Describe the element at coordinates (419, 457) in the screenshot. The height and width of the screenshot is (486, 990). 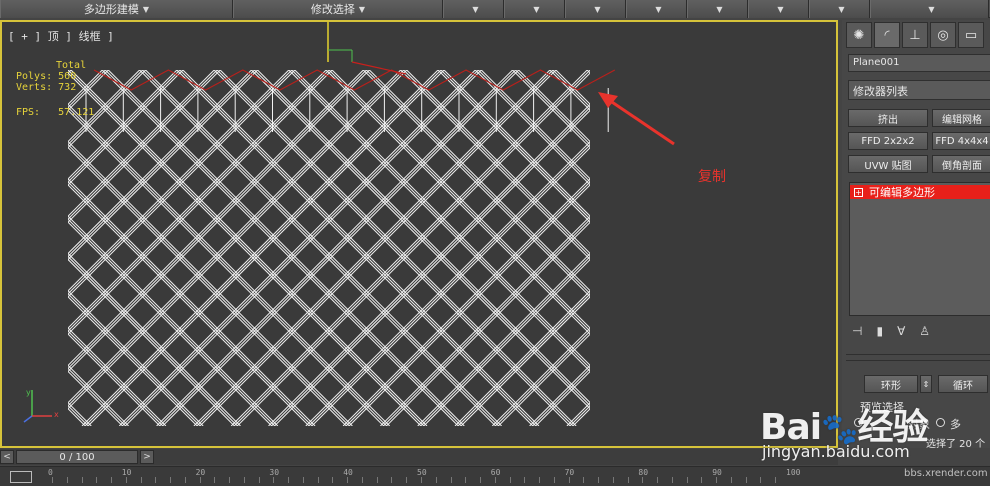
I see `time-slider-bar: < 0 / 100 >` at that location.